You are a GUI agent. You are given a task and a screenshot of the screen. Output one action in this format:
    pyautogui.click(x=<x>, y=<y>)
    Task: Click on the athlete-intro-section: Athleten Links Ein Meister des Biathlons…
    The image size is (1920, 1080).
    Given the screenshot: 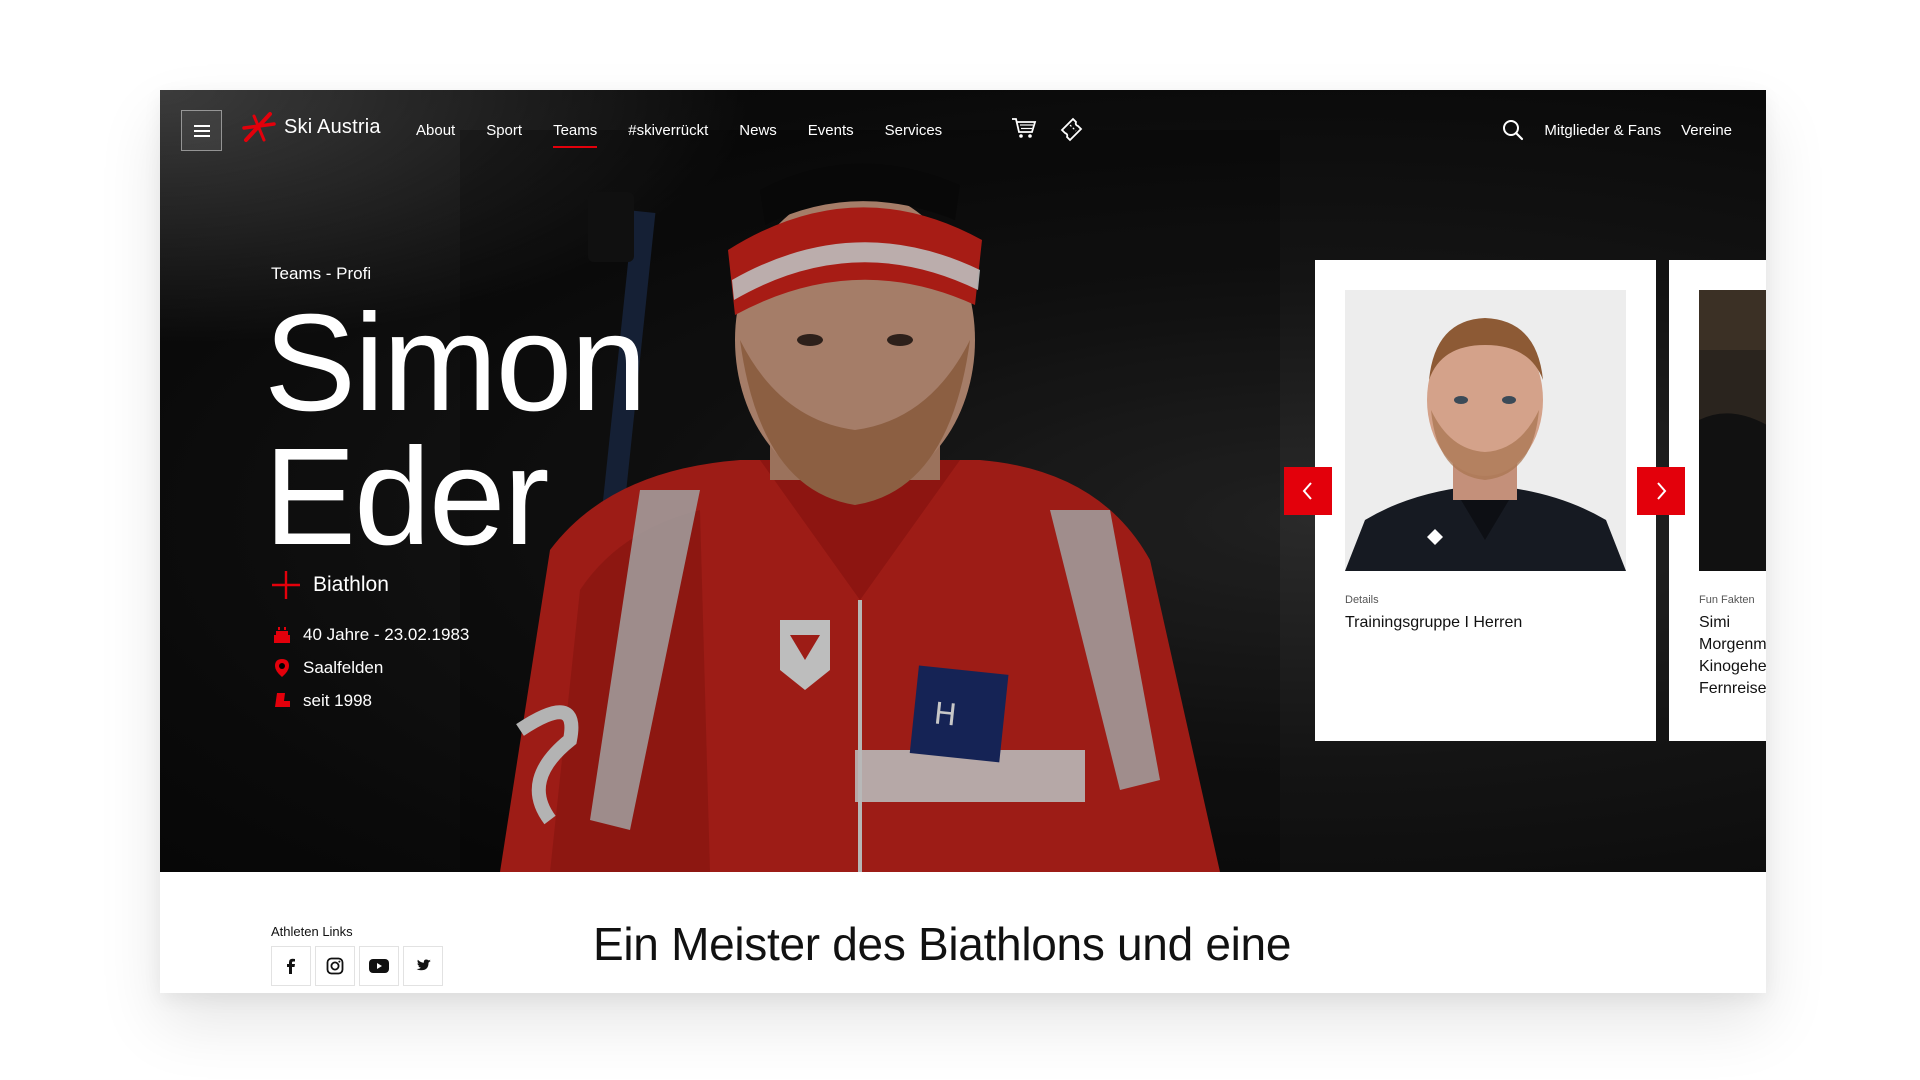 What is the action you would take?
    pyautogui.click(x=963, y=932)
    